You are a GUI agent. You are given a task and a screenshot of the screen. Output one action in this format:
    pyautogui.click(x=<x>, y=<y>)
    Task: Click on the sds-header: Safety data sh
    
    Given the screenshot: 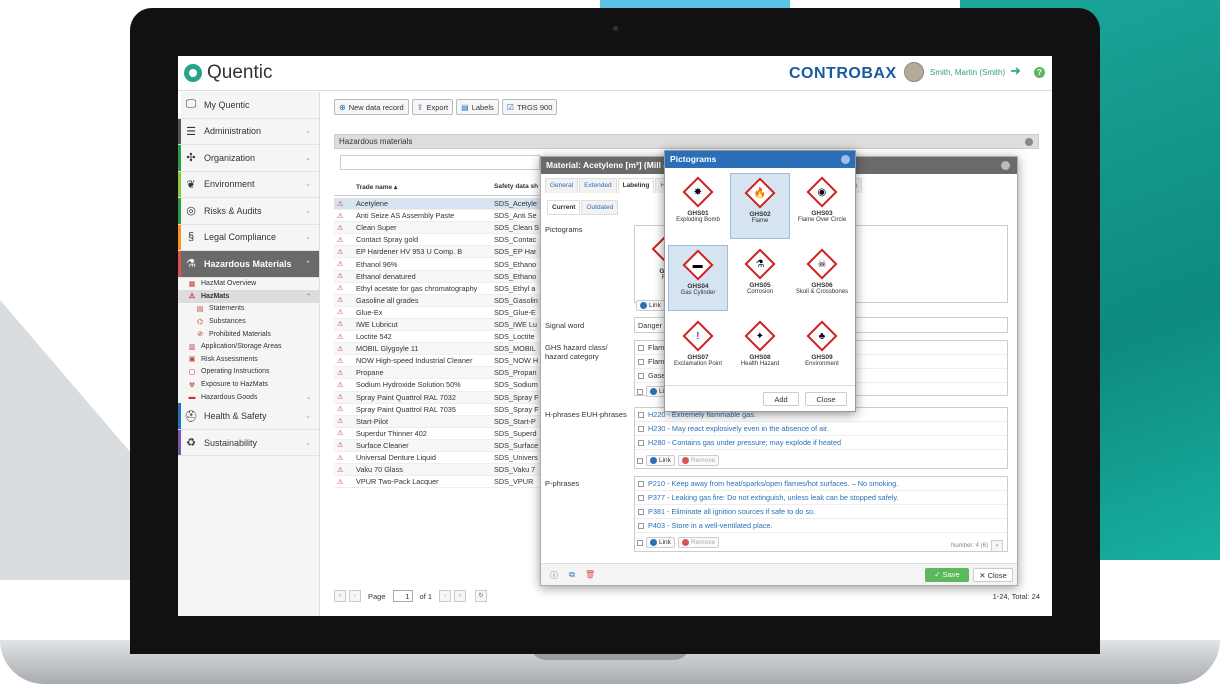 What is the action you would take?
    pyautogui.click(x=518, y=186)
    